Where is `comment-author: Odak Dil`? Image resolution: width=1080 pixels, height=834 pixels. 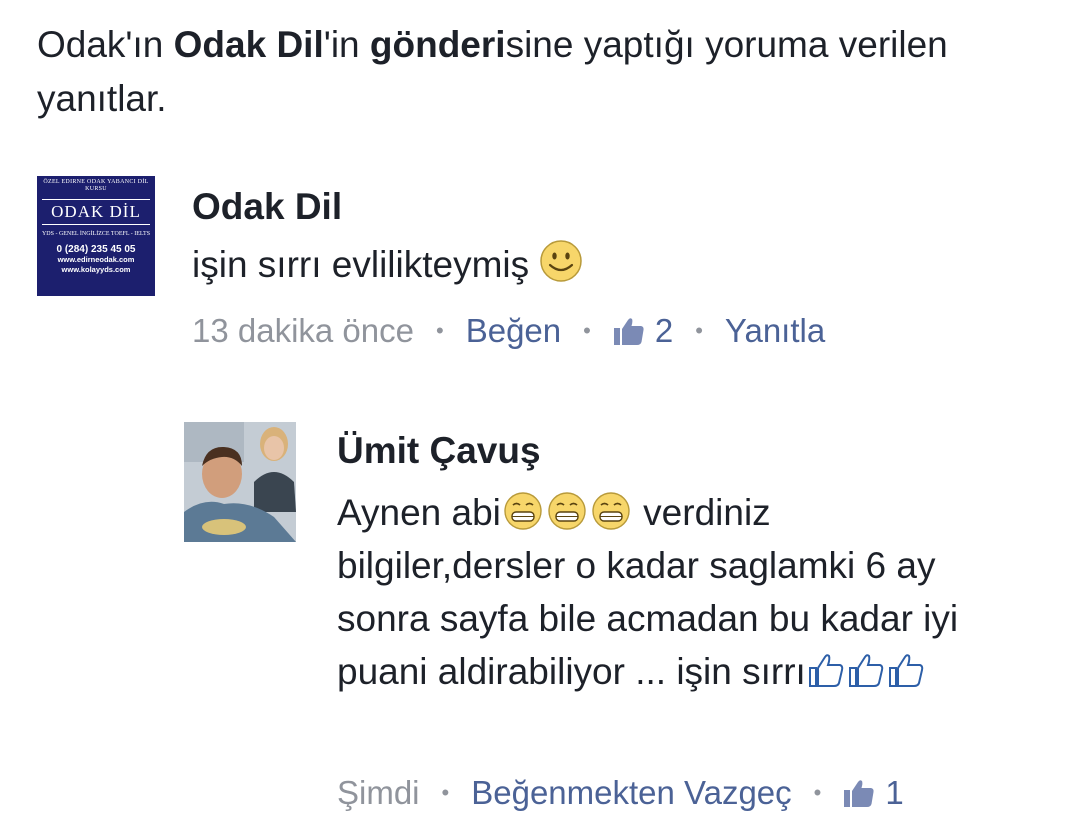
comment-author: Odak Dil is located at coordinates (267, 207).